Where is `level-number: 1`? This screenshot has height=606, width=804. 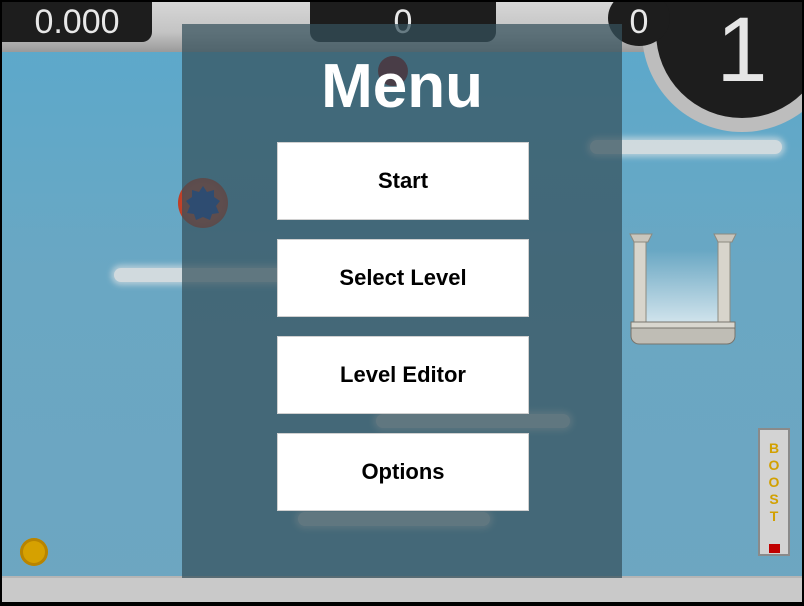
level-number: 1 is located at coordinates (742, 51).